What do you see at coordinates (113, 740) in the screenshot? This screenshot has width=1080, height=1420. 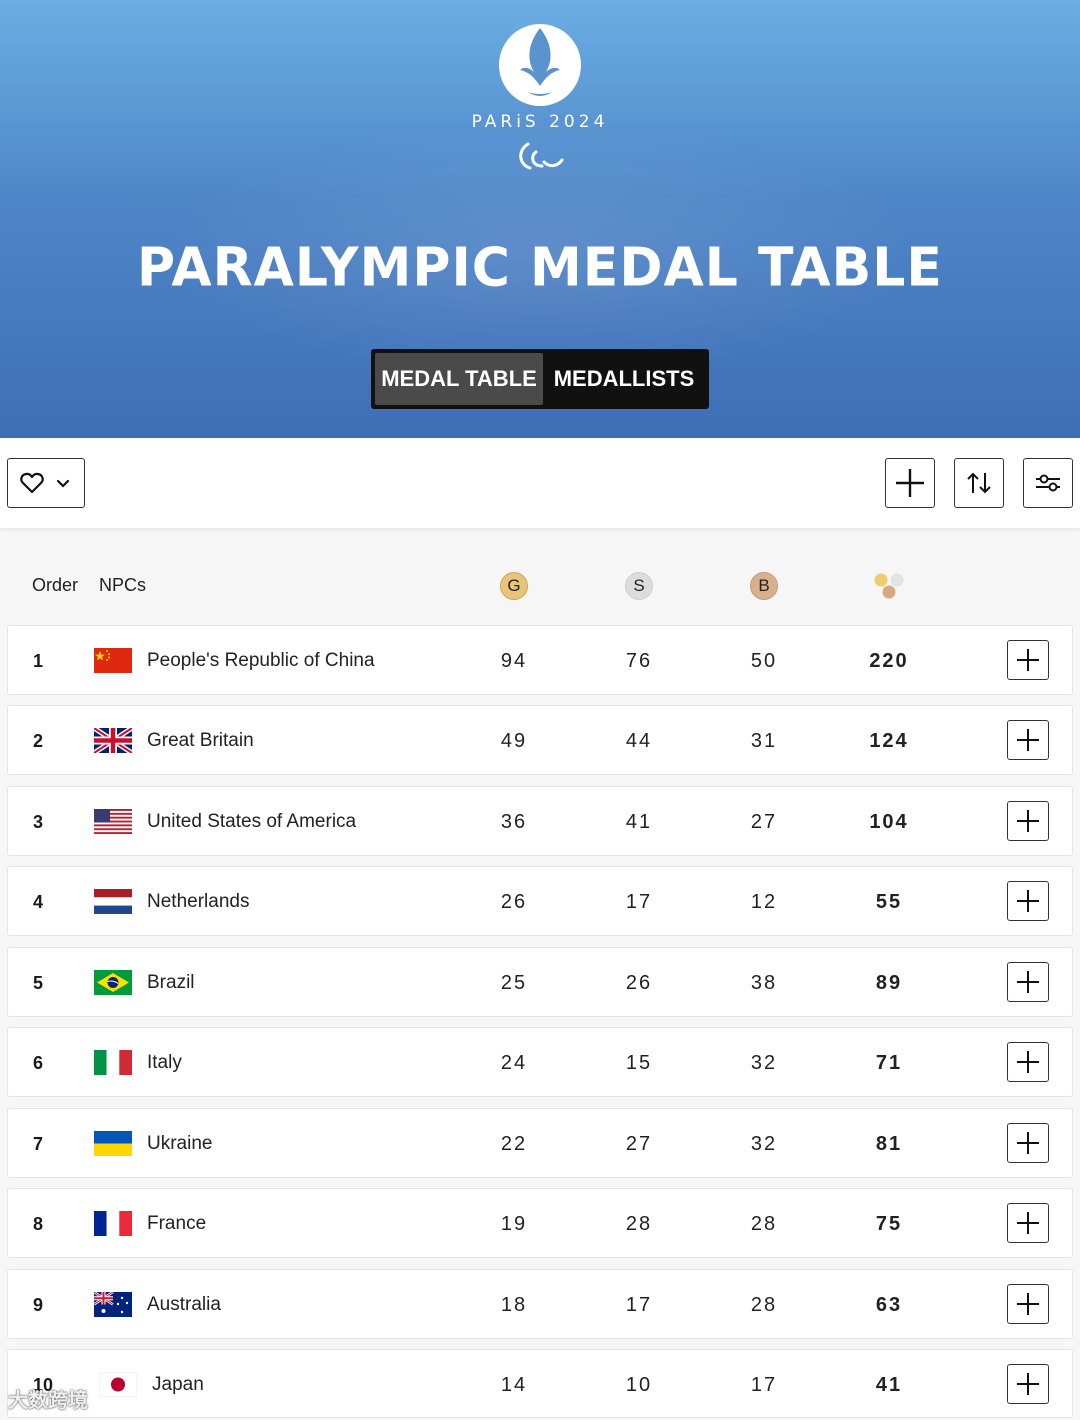 I see `flag-great-britain-icon` at bounding box center [113, 740].